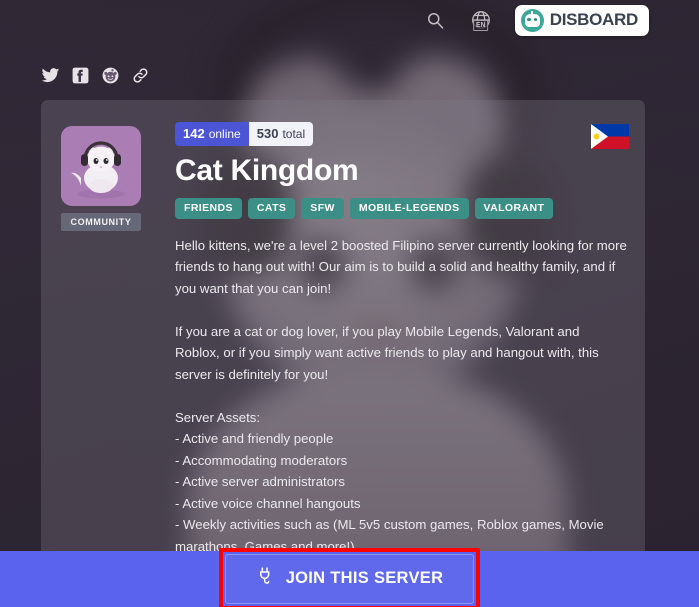 The width and height of the screenshot is (699, 607). What do you see at coordinates (101, 166) in the screenshot?
I see `cat-with-headphones-avatar` at bounding box center [101, 166].